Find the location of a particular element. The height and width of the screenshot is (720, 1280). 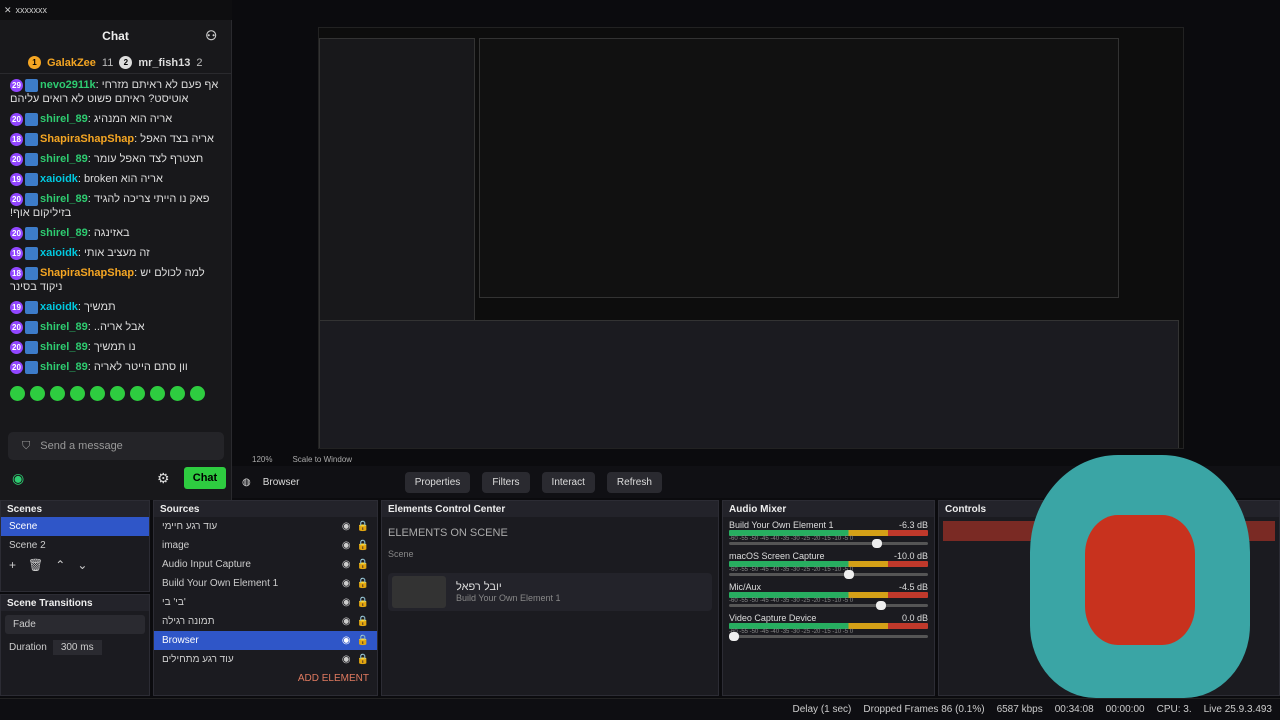

recording-time: 00:34:08 is located at coordinates (1074, 709).